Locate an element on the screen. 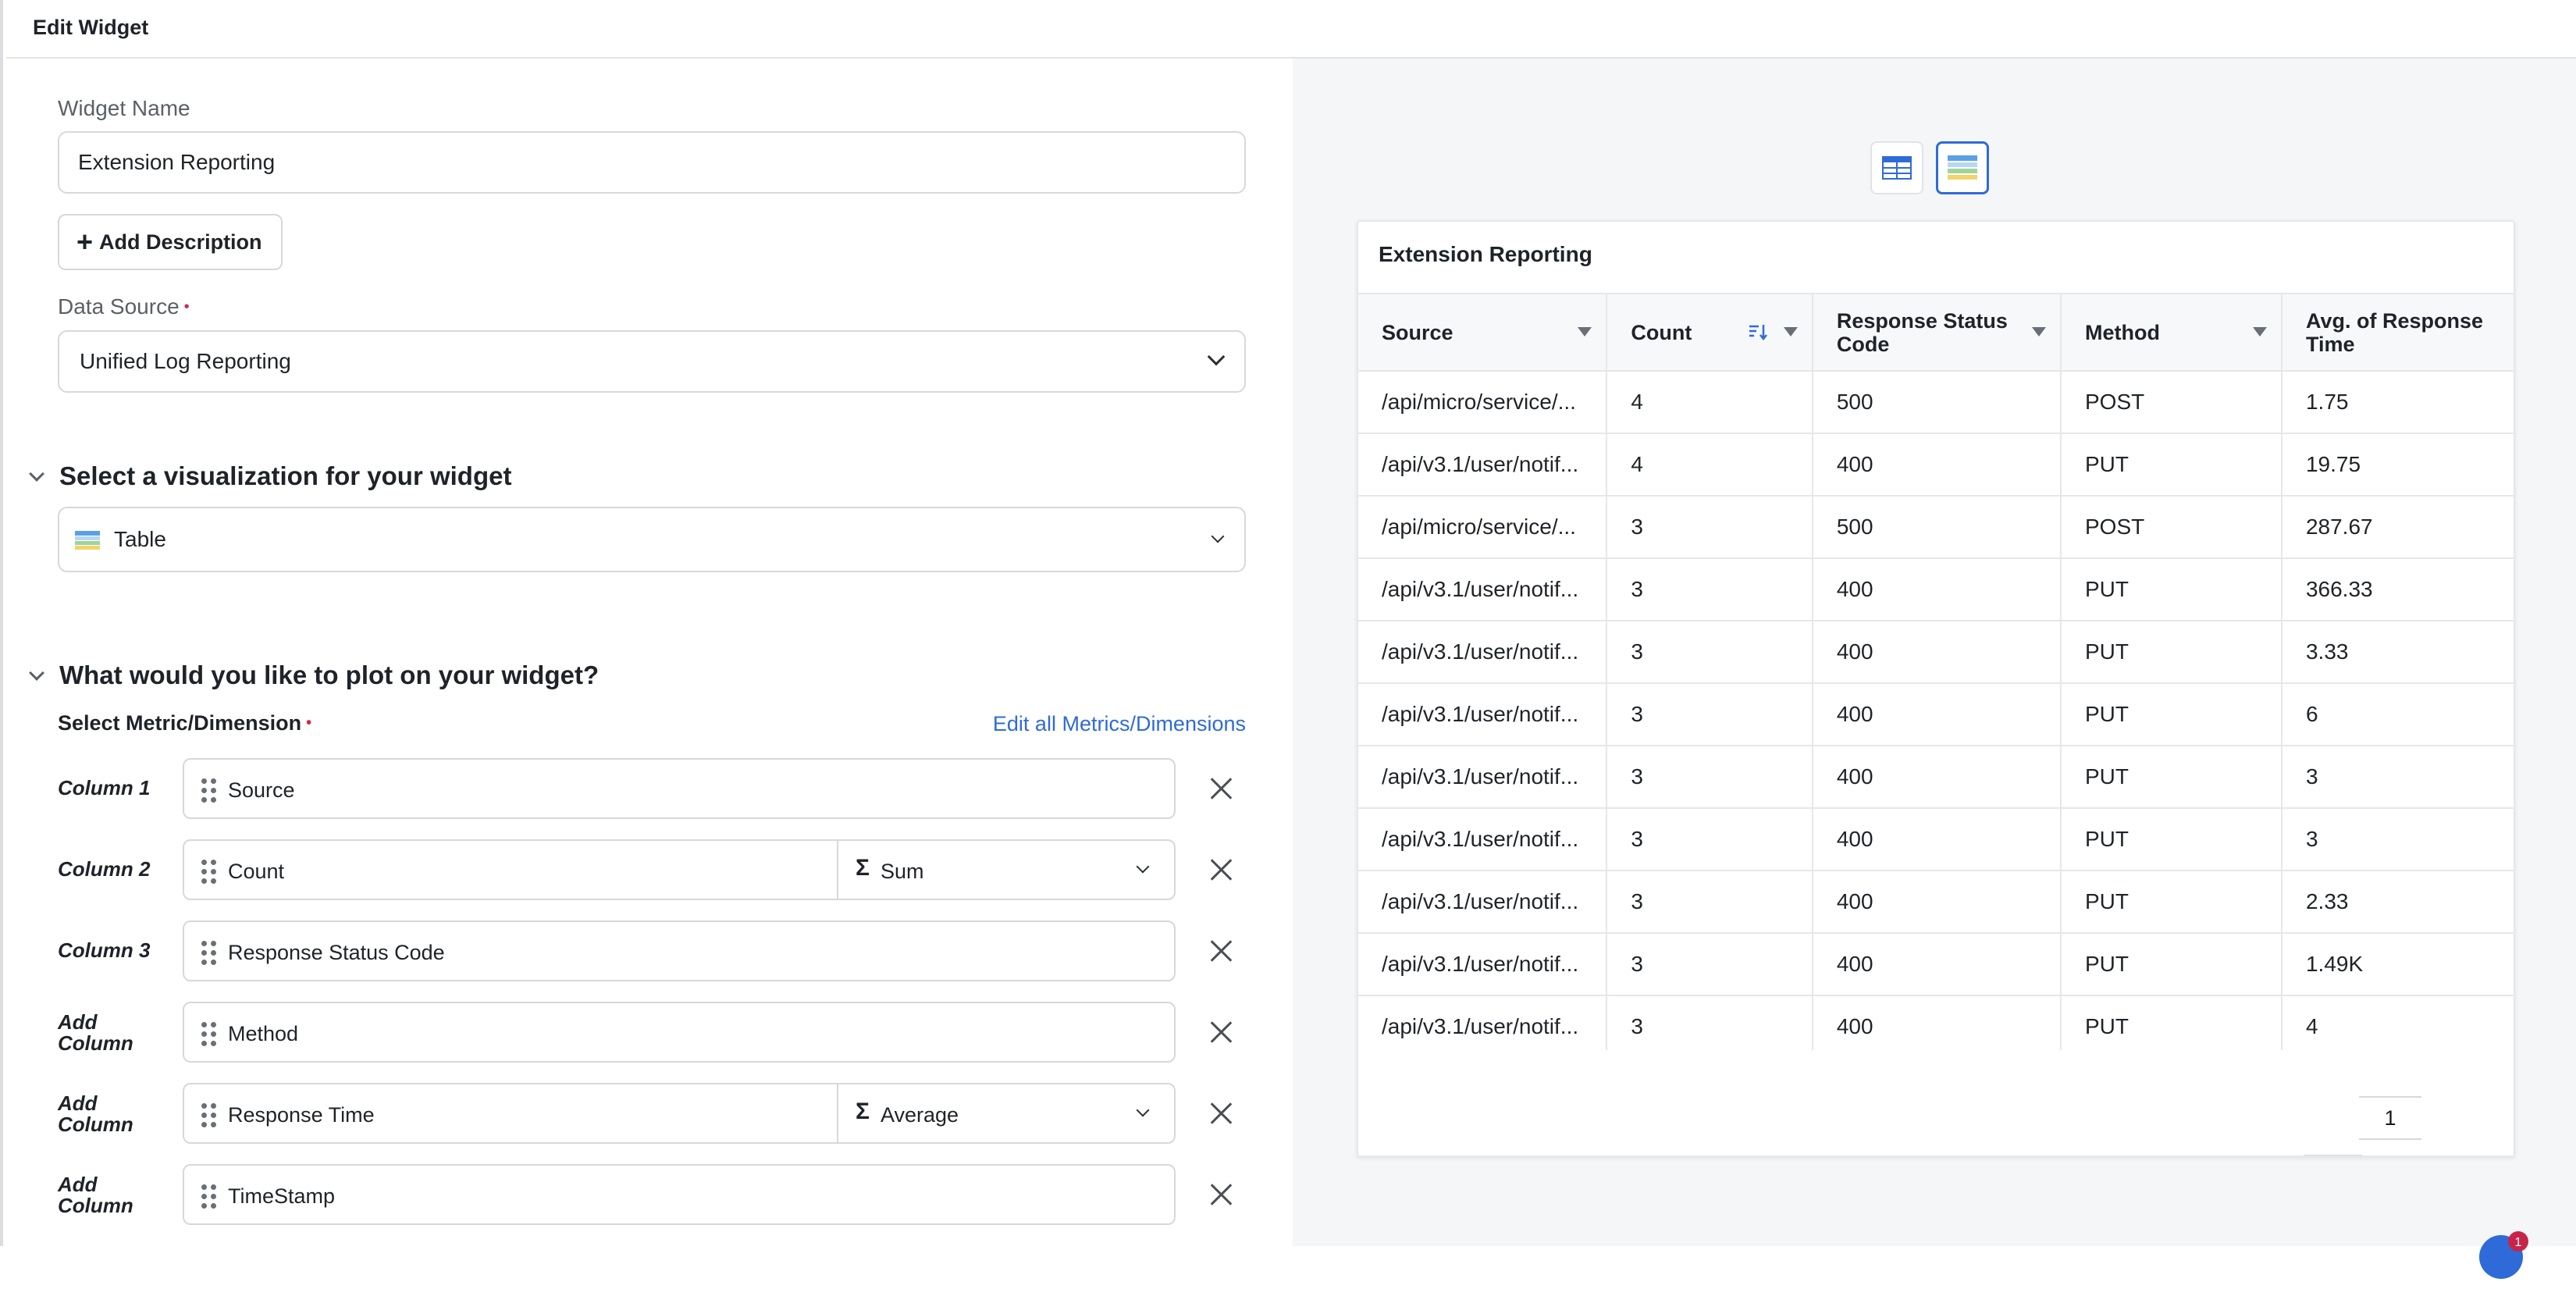 This screenshot has width=2576, height=1289. colored-table-icon is located at coordinates (1962, 167).